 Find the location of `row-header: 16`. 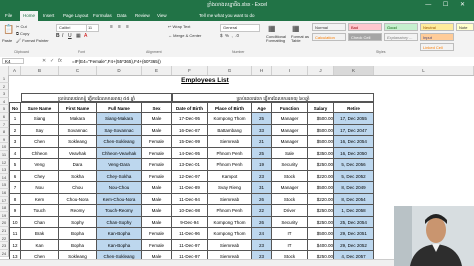

row-header: 16 is located at coordinates (4, 193).